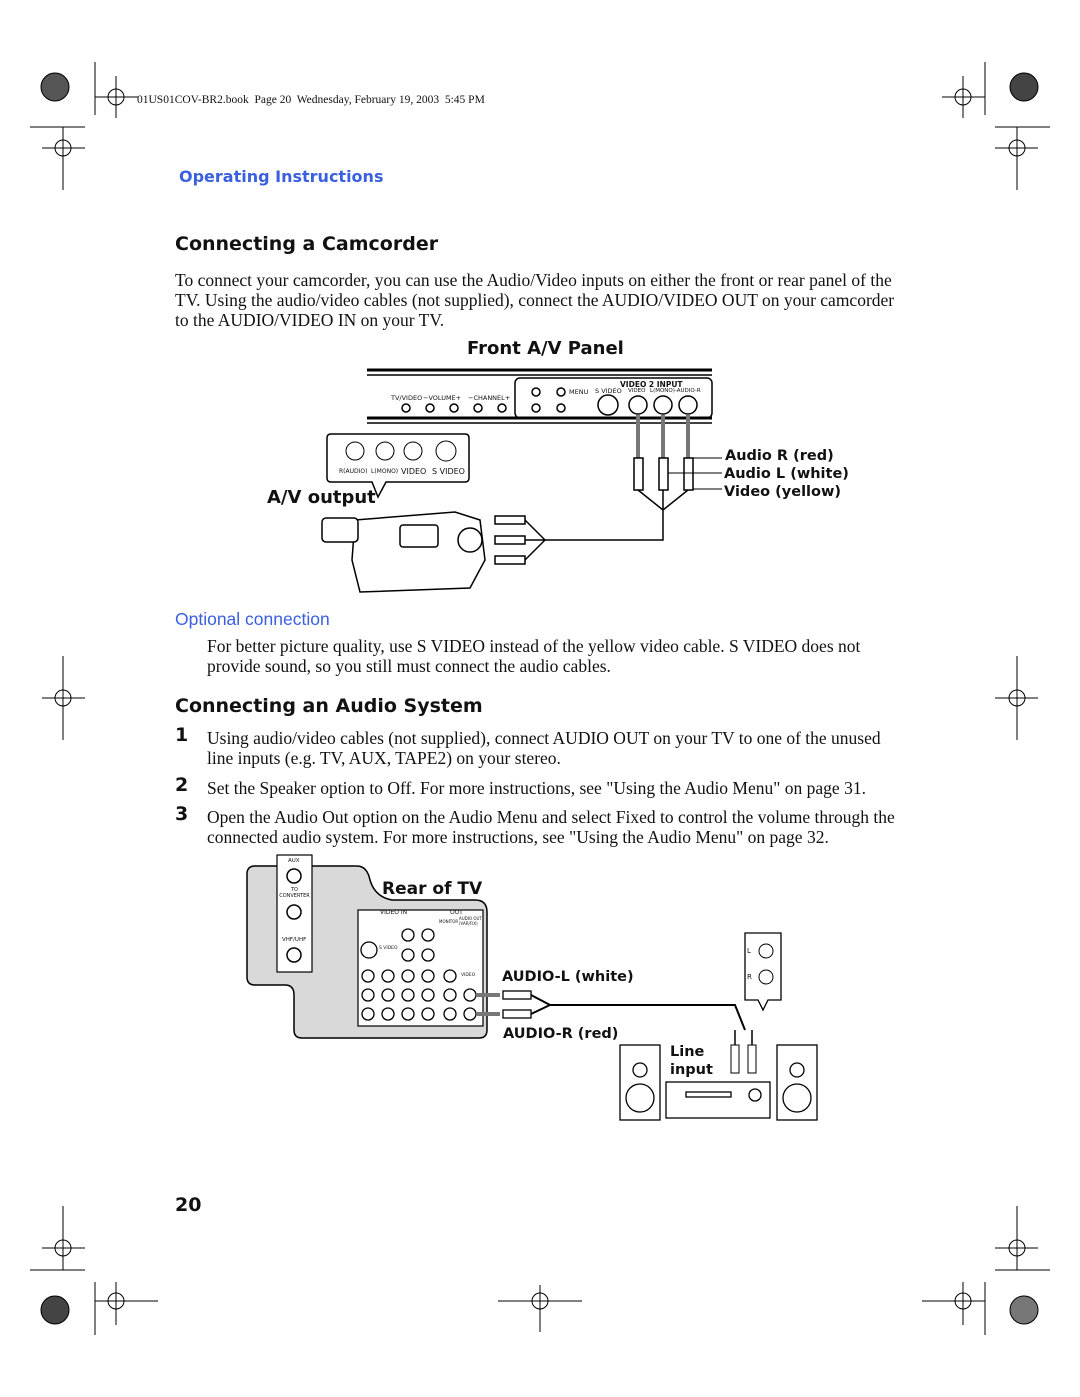  What do you see at coordinates (561, 1034) in the screenshot?
I see `audio-r-label: AUDIO-R (red)` at bounding box center [561, 1034].